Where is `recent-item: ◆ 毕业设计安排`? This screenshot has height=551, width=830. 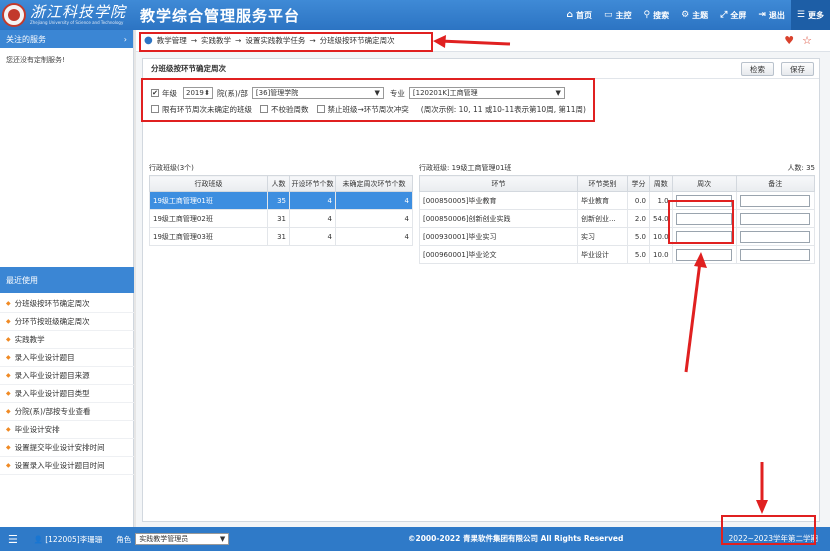 recent-item: ◆ 毕业设计安排 is located at coordinates (67, 430).